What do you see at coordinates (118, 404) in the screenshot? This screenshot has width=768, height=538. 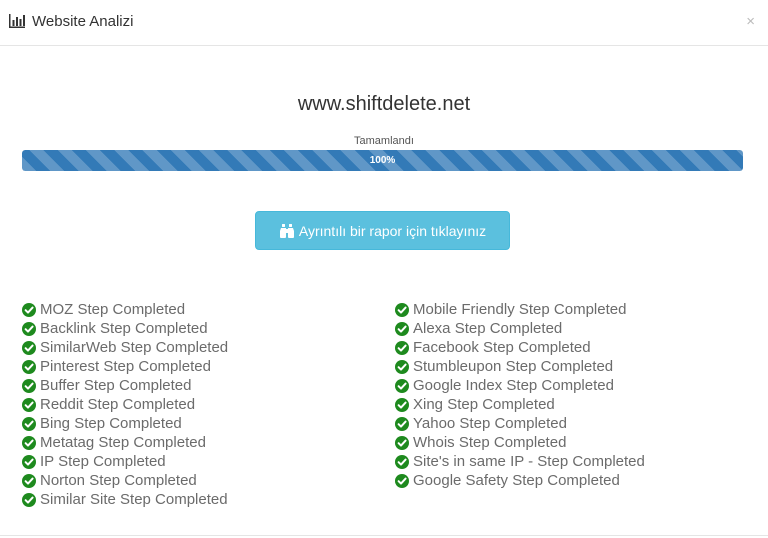 I see `step-label: Reddit Step Completed` at bounding box center [118, 404].